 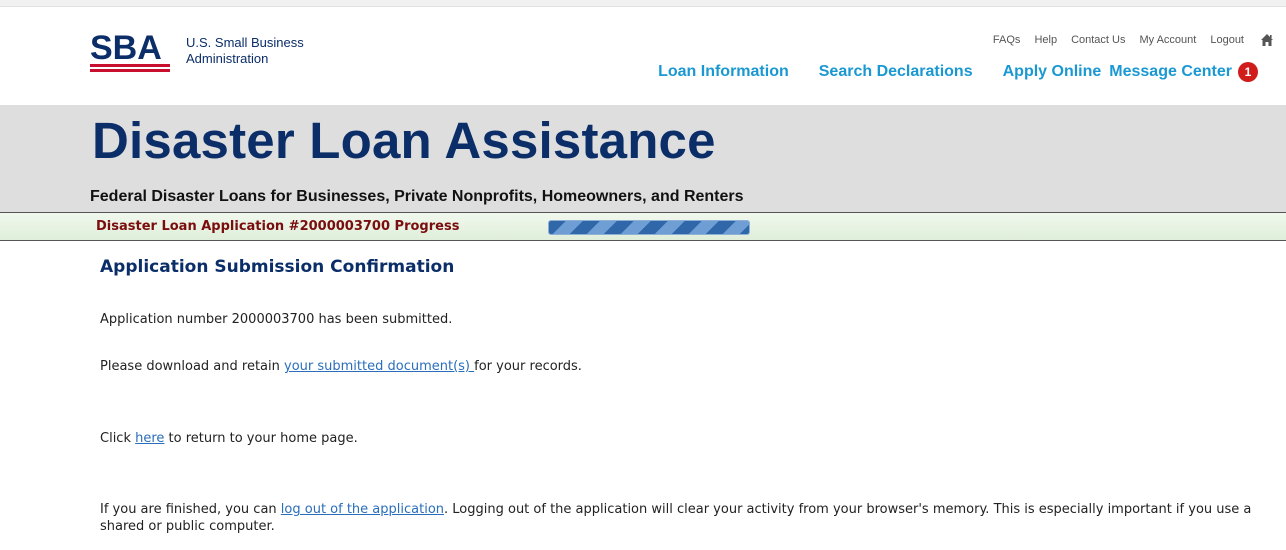 I want to click on progress-bar-fill, so click(x=649, y=227).